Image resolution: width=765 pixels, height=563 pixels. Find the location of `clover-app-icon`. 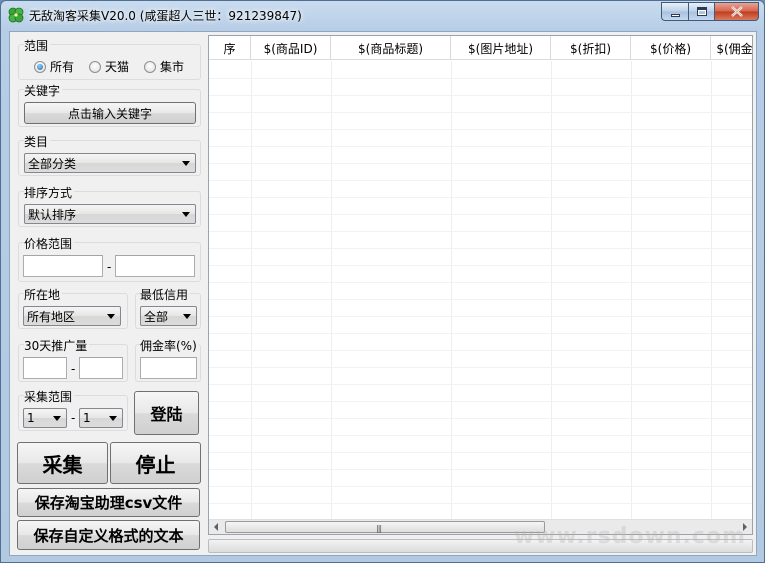

clover-app-icon is located at coordinates (16, 15).